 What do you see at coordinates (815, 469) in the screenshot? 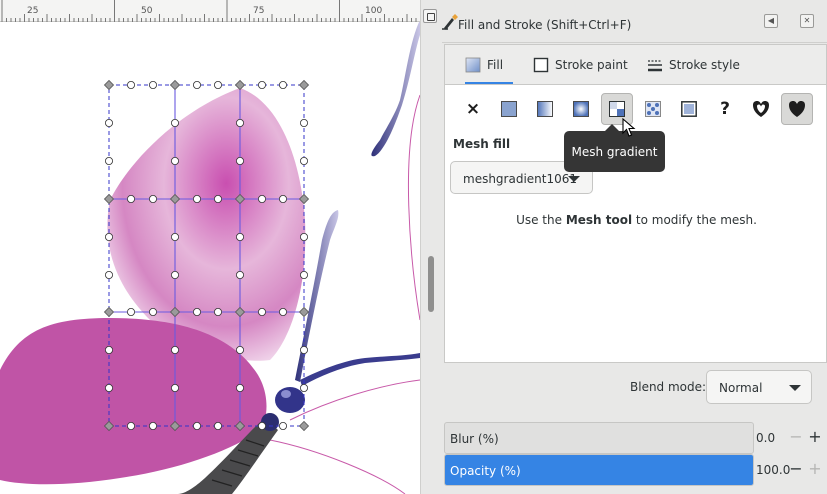
I see `opacity-increment-button: +` at bounding box center [815, 469].